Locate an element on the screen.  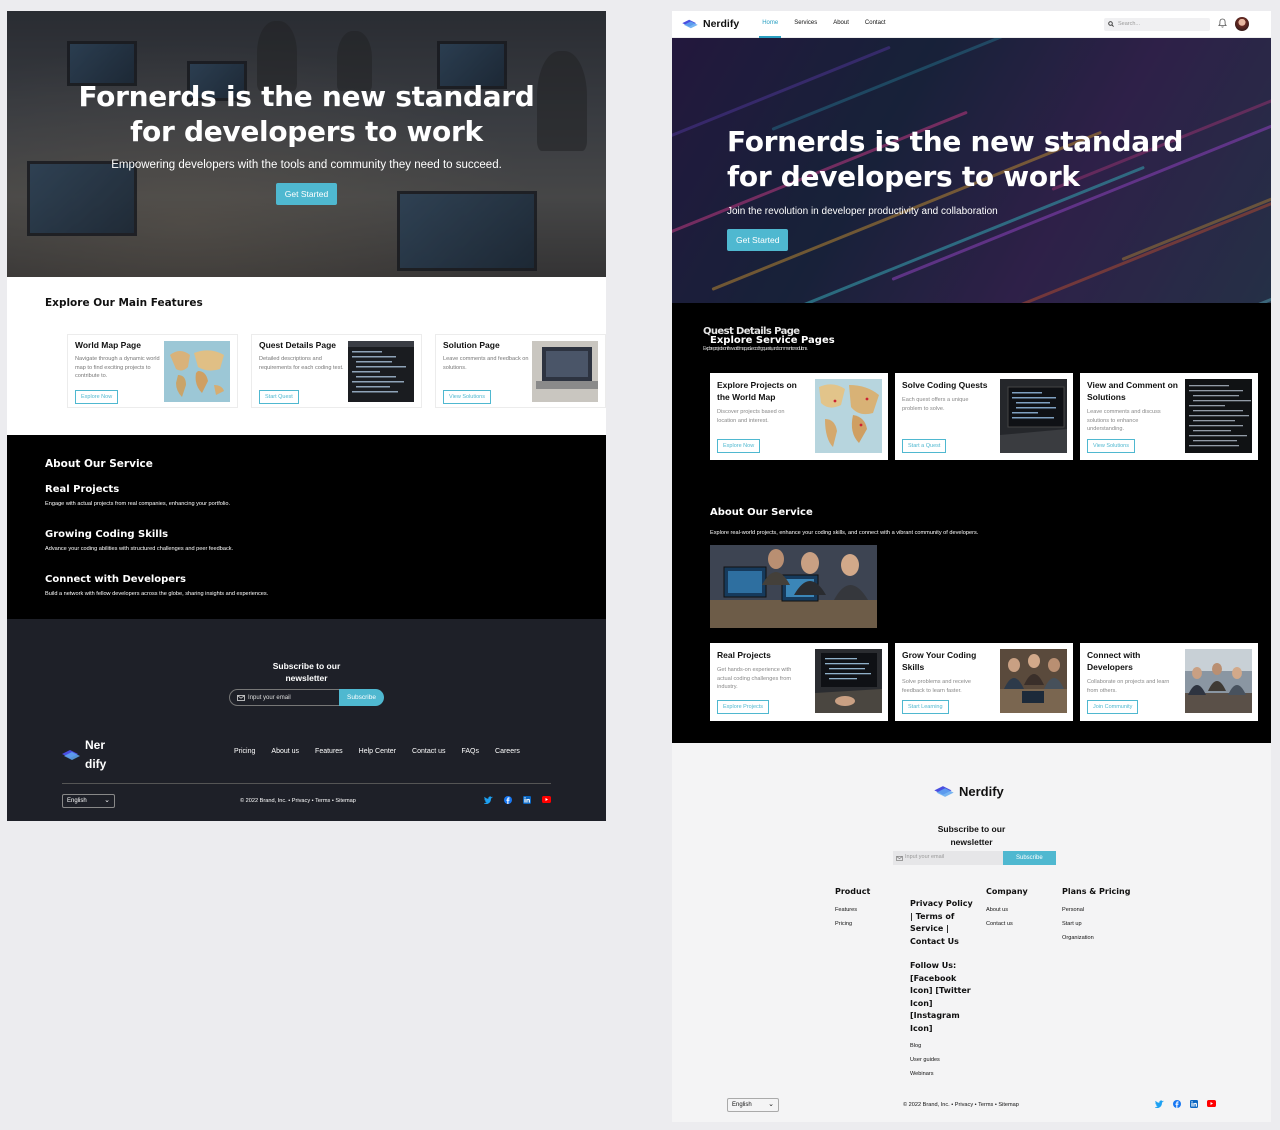
footer-link-user-guides: User guides is located at coordinates (942, 1060).